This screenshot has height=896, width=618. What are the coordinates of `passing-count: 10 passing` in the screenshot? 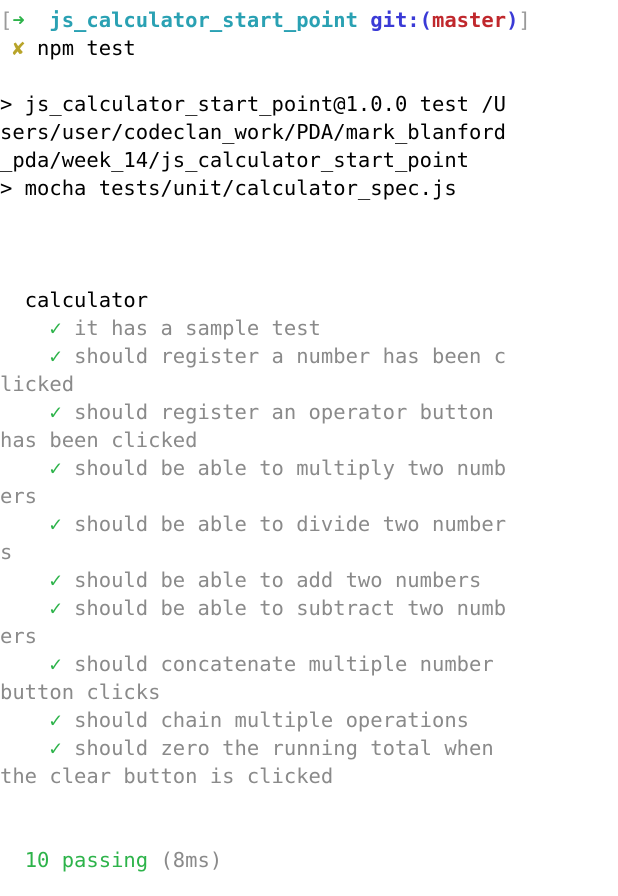 It's located at (86, 860).